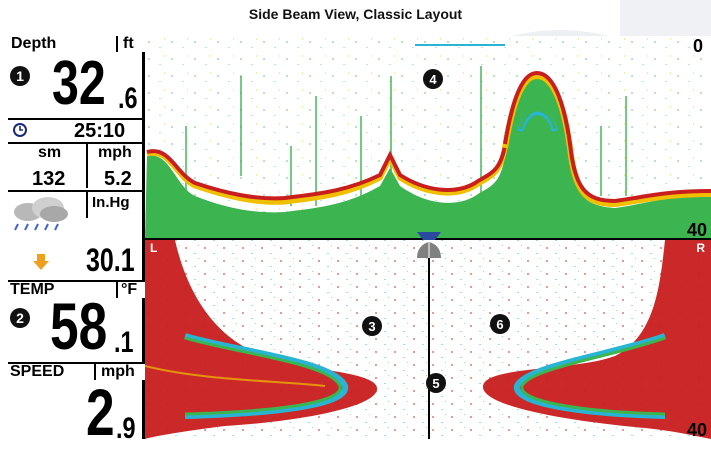  I want to click on callout-3: 3, so click(371, 326).